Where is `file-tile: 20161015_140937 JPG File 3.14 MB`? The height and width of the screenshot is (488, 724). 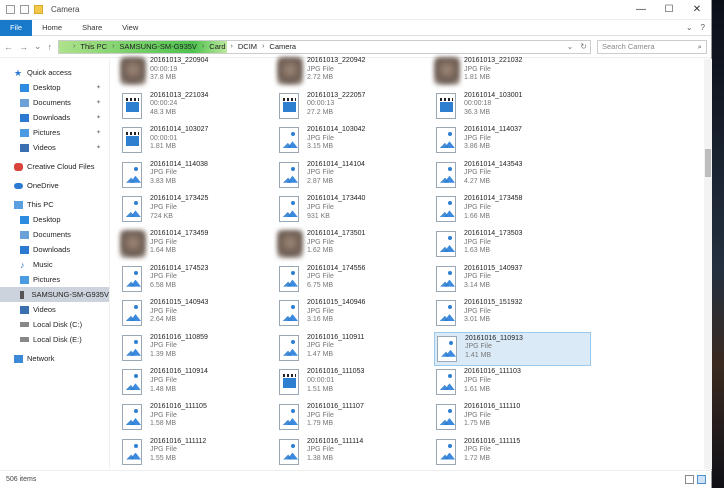 file-tile: 20161015_140937 JPG File 3.14 MB is located at coordinates (512, 280).